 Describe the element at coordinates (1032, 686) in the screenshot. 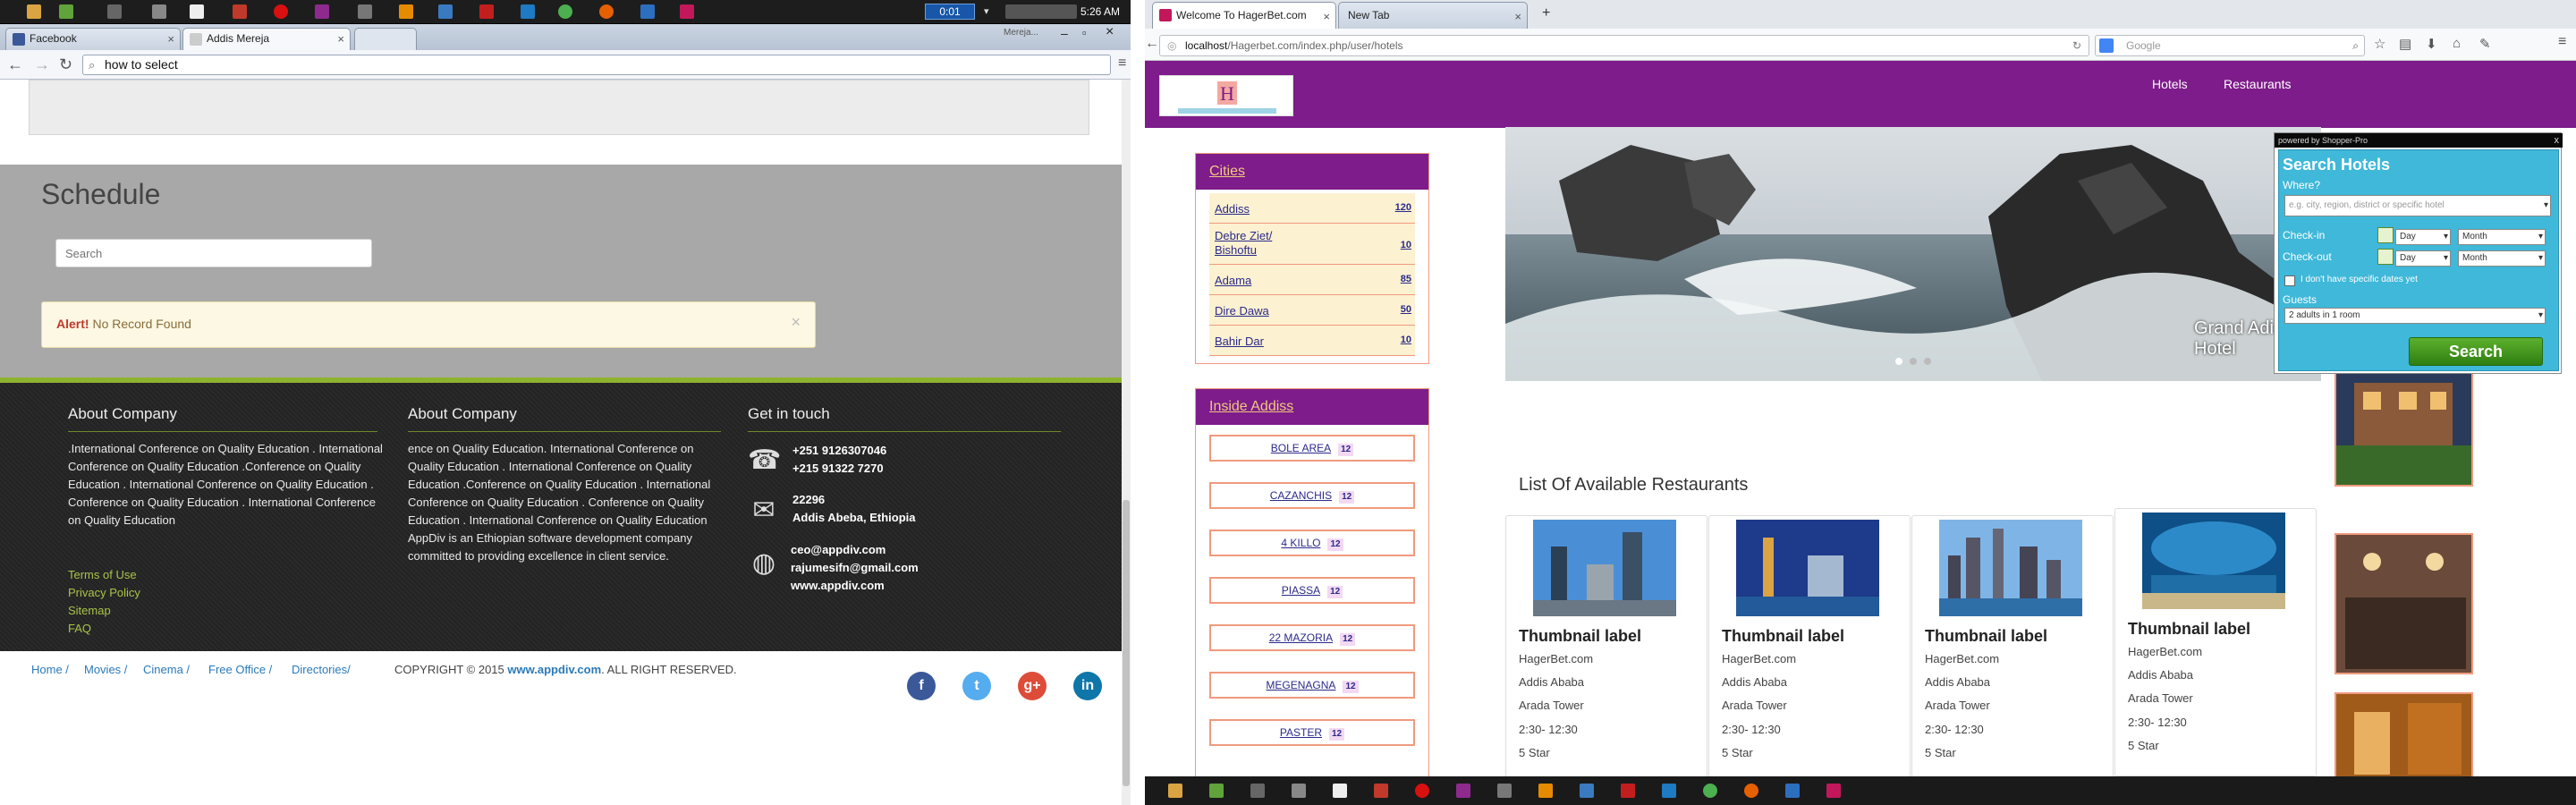

I see `google-plus-icon: g+` at that location.